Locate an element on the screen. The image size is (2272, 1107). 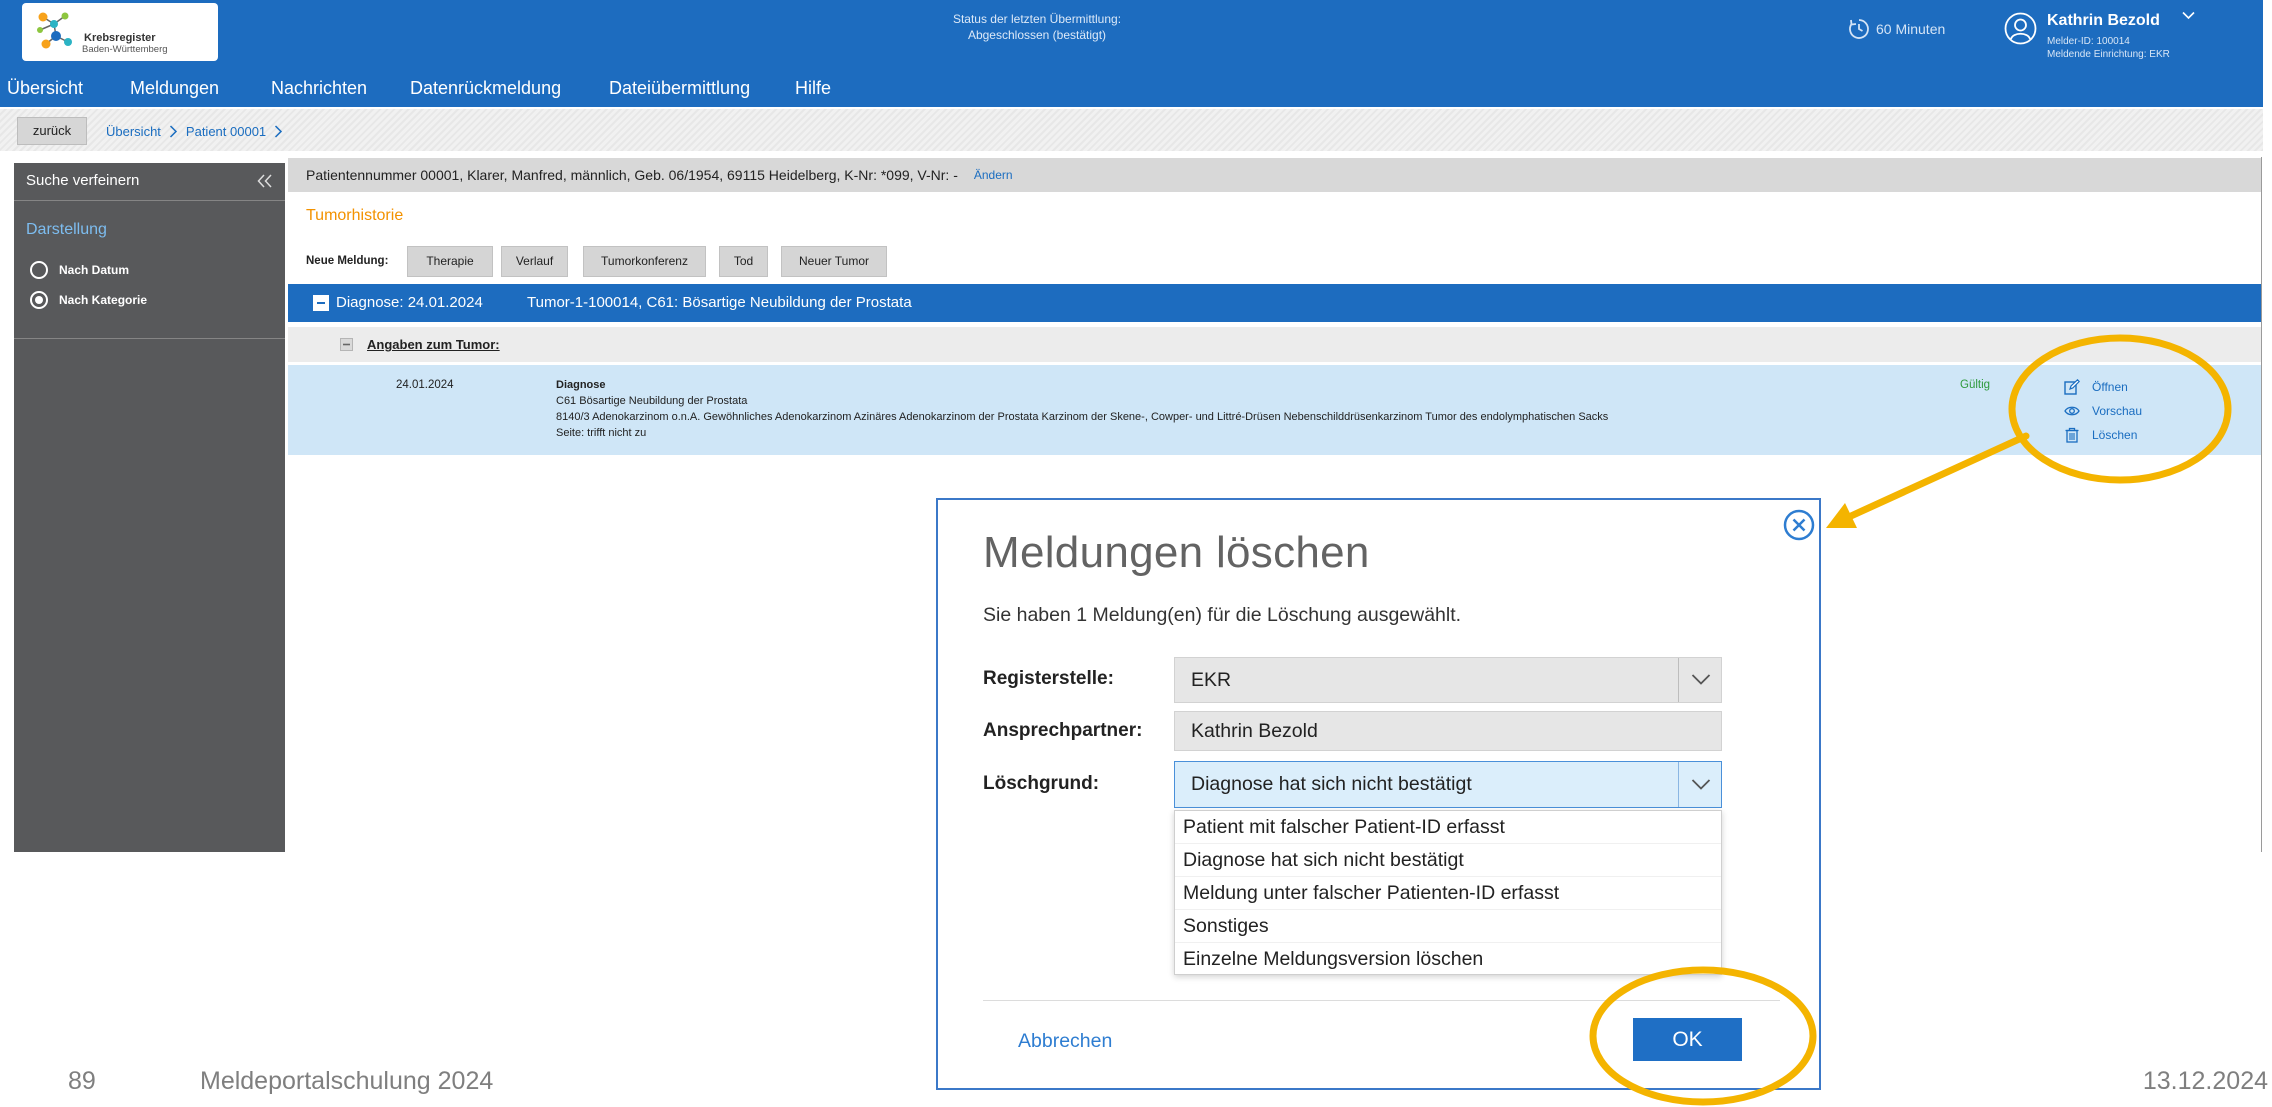
status-value: Abgeschlossen (bestätigt) is located at coordinates (1037, 35).